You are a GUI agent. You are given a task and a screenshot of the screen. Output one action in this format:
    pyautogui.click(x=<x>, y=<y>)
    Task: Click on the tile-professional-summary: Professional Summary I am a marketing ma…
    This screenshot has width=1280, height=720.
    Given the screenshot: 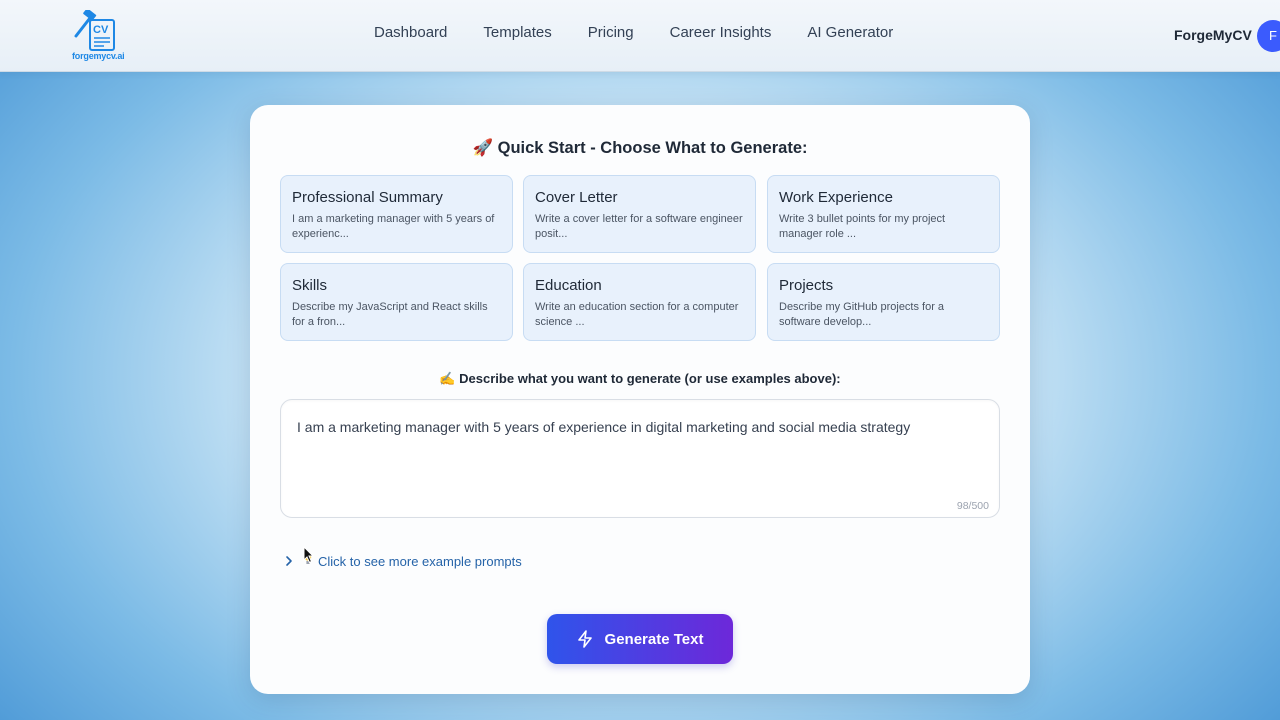 What is the action you would take?
    pyautogui.click(x=396, y=214)
    